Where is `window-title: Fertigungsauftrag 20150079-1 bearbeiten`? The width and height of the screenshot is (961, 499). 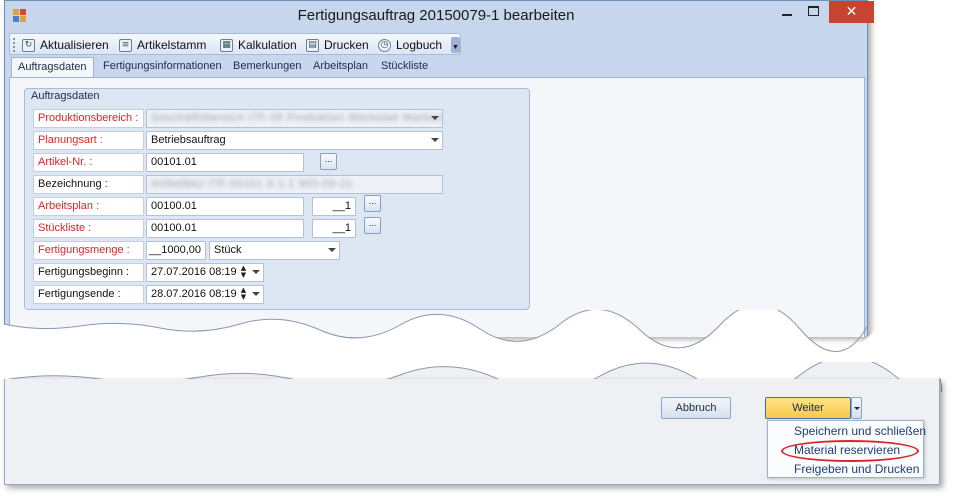 window-title: Fertigungsauftrag 20150079-1 bearbeiten is located at coordinates (436, 15).